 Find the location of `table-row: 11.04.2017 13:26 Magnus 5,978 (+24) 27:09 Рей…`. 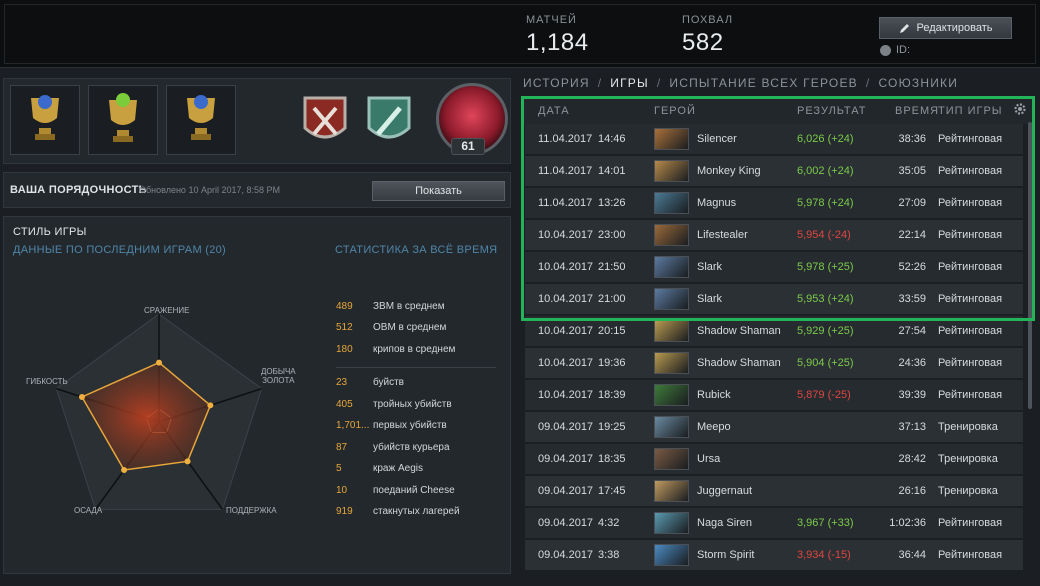

table-row: 11.04.2017 13:26 Magnus 5,978 (+24) 27:09 Рей… is located at coordinates (774, 203).